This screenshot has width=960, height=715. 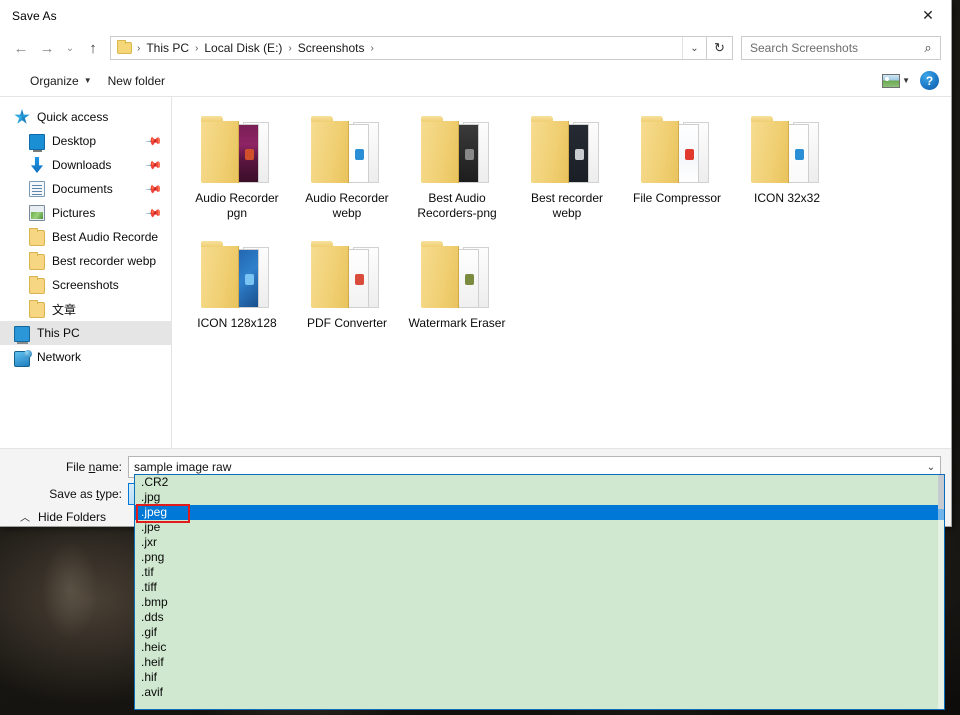 I want to click on sidebar-item-label: Network, so click(x=59, y=357).